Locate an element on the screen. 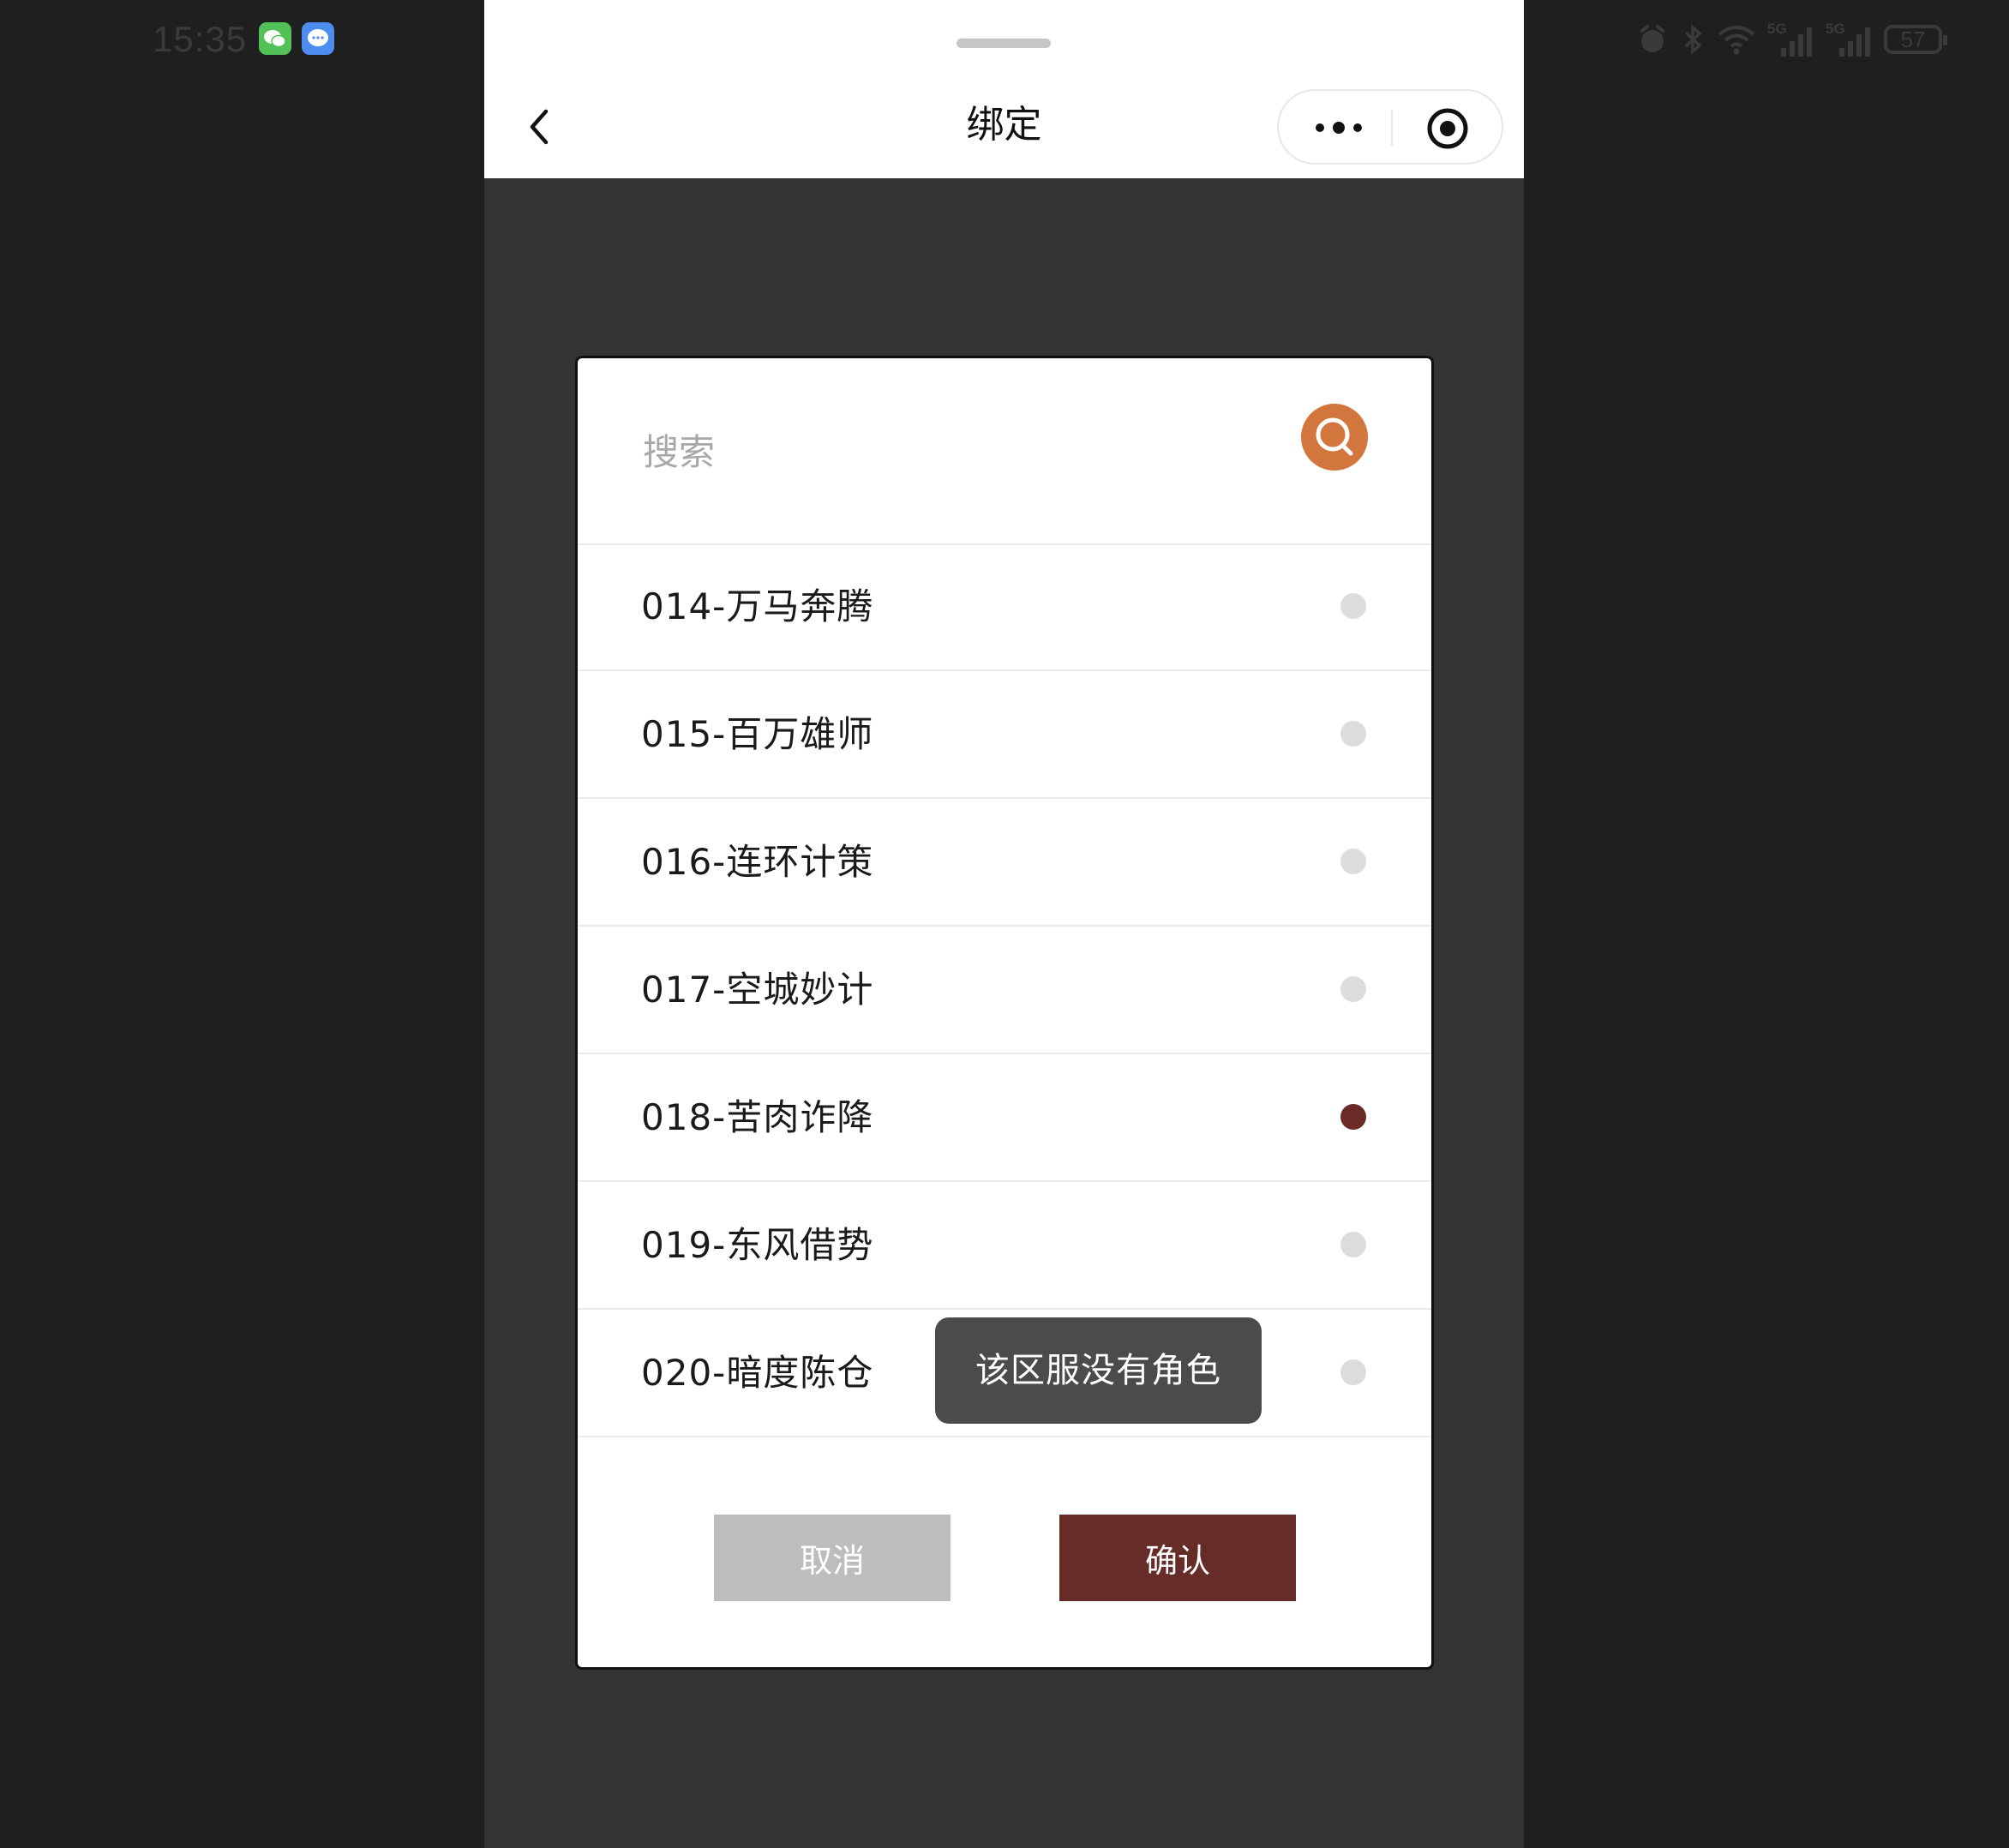 Image resolution: width=2009 pixels, height=1848 pixels. capsule-menu is located at coordinates (1390, 127).